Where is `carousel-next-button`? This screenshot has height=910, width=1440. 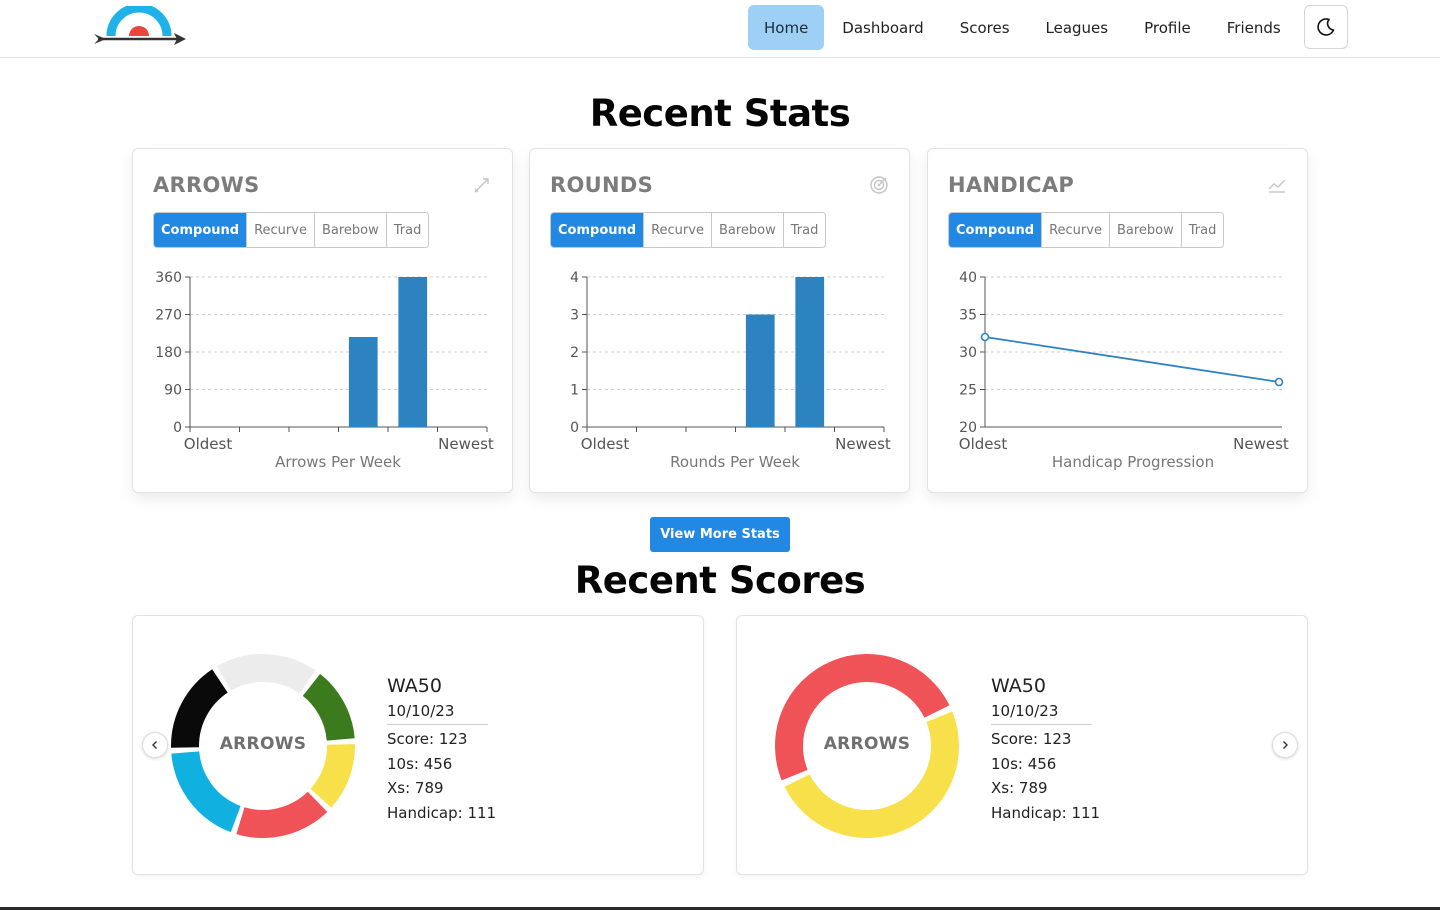 carousel-next-button is located at coordinates (1285, 745).